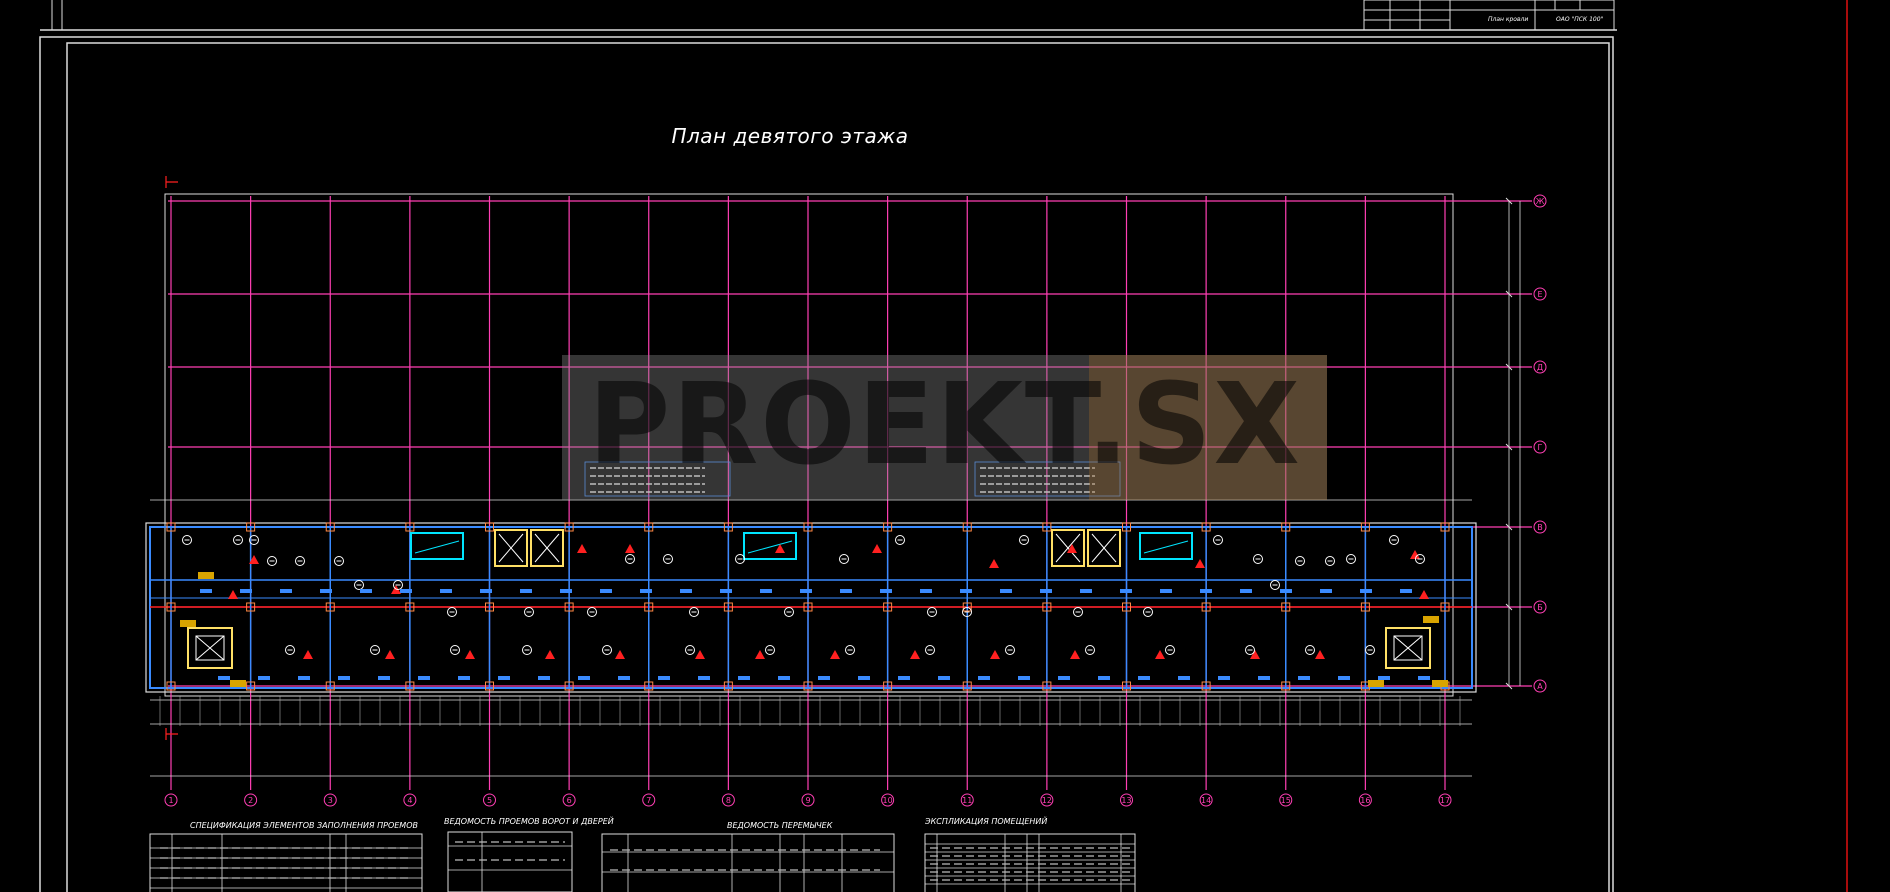 The width and height of the screenshot is (1890, 892). Describe the element at coordinates (171, 182) in the screenshot. I see `section-mark-top` at that location.